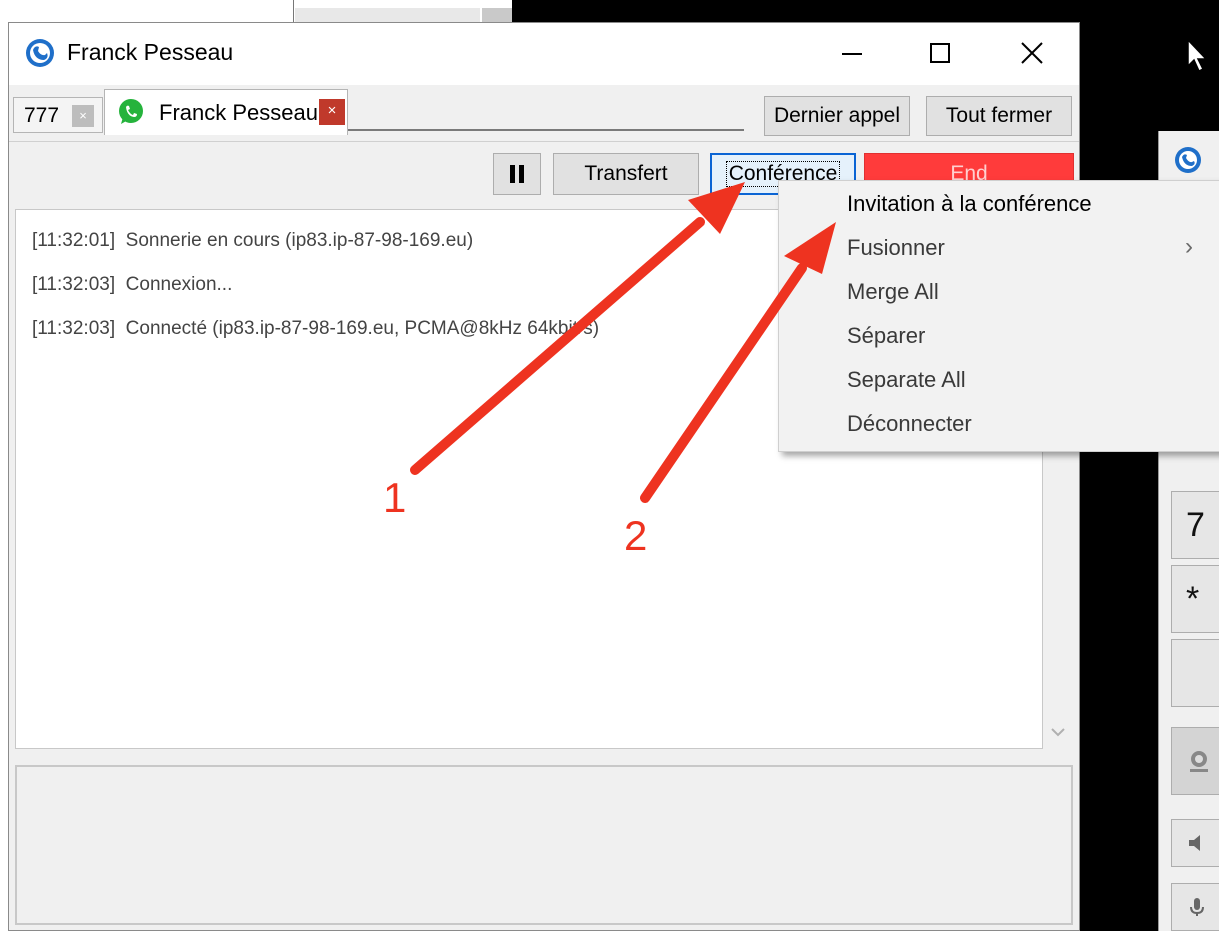 The height and width of the screenshot is (931, 1219). What do you see at coordinates (395, 497) in the screenshot?
I see `annotation-label-1: 1` at bounding box center [395, 497].